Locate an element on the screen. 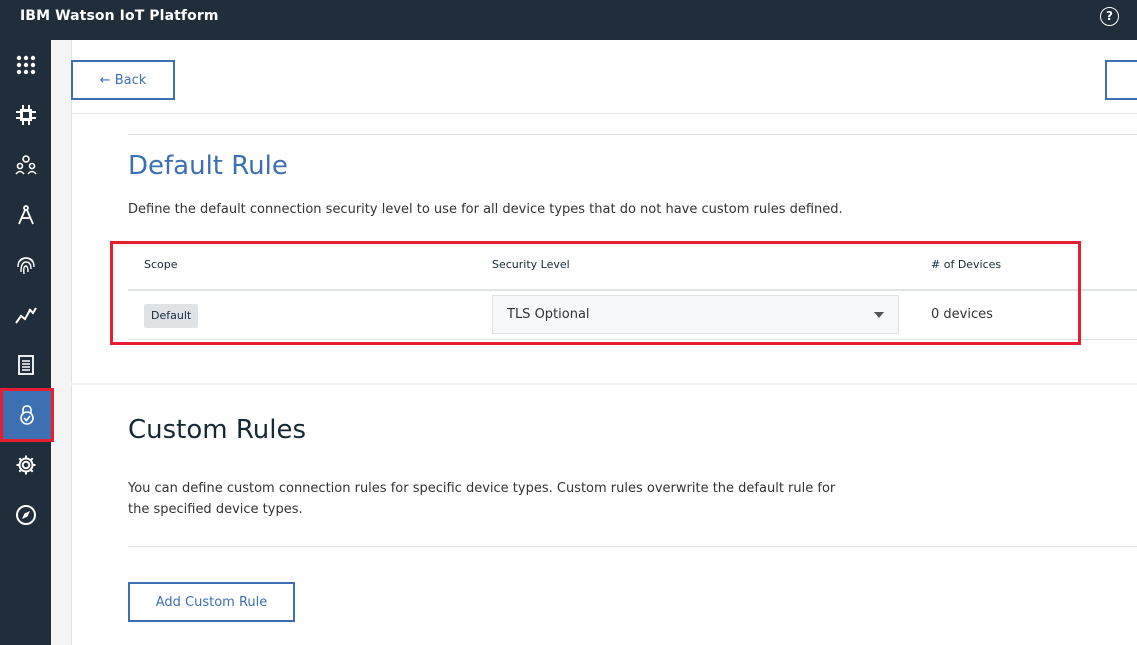  back-button: ← Back is located at coordinates (123, 80).